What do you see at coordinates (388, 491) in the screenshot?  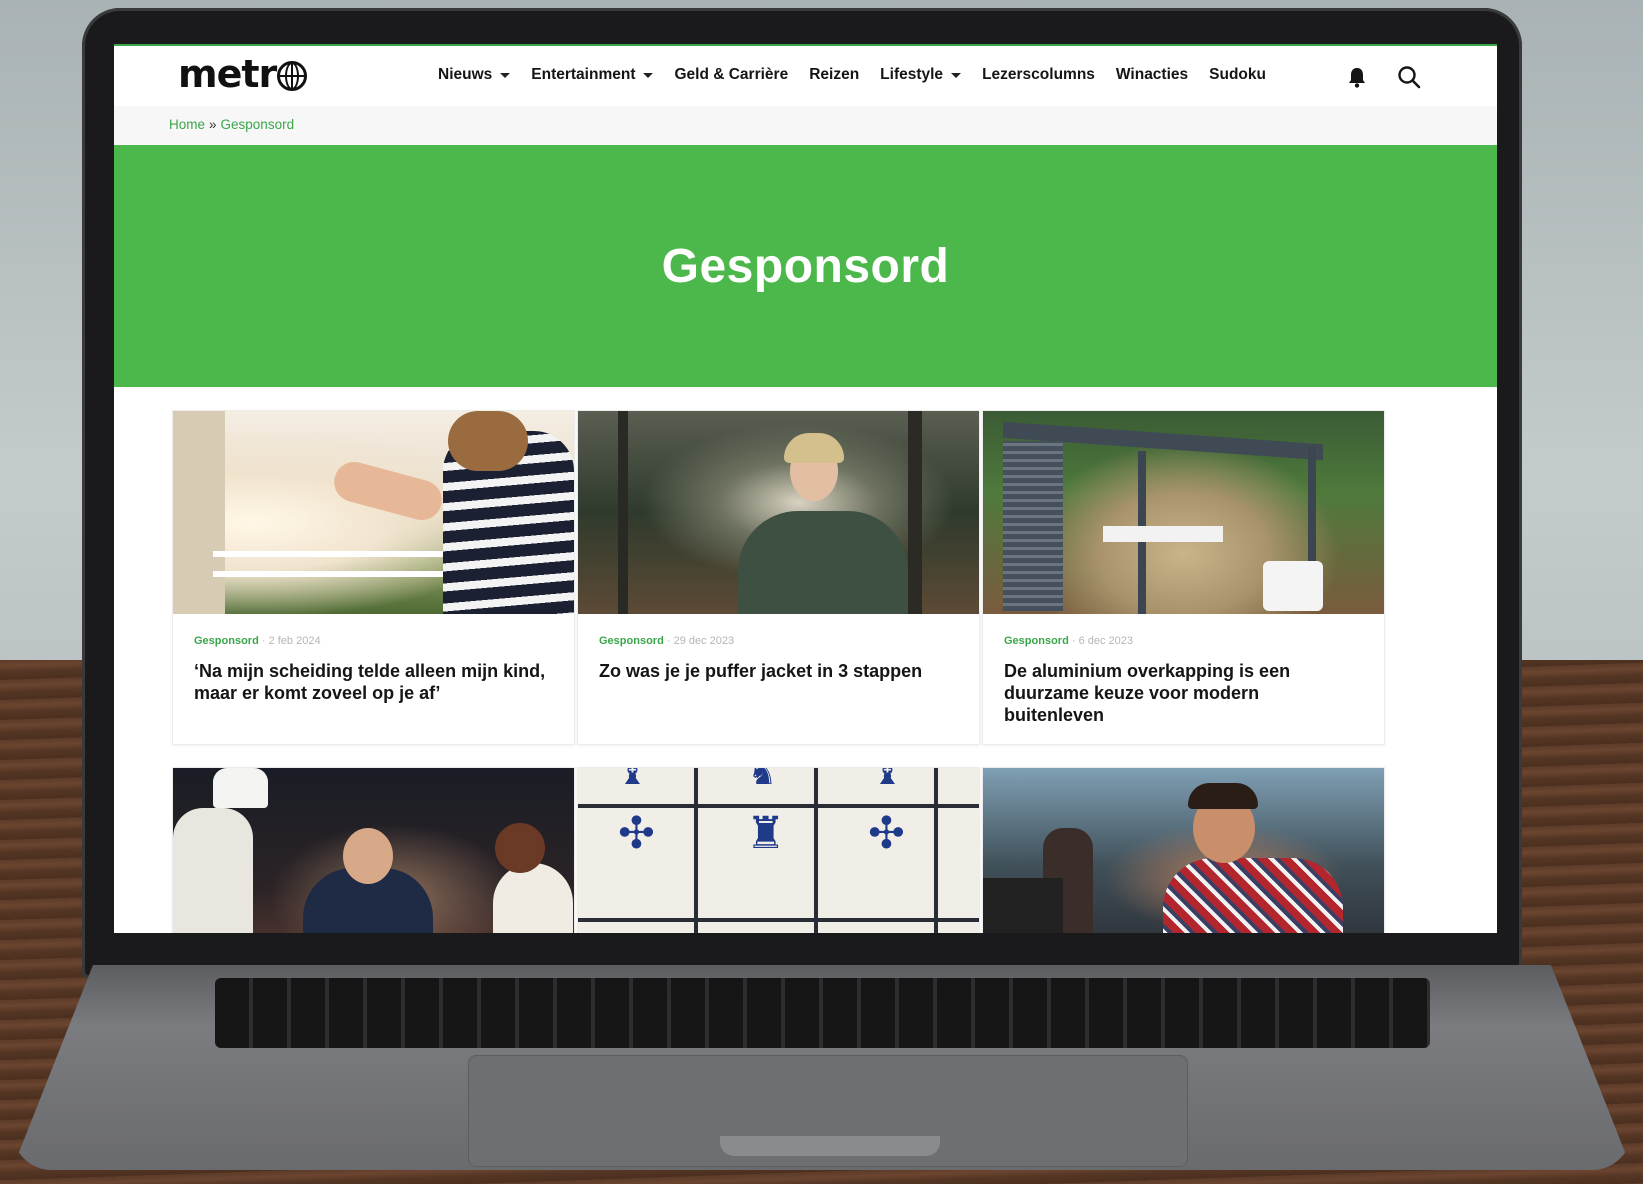 I see `holding-hands-shape` at bounding box center [388, 491].